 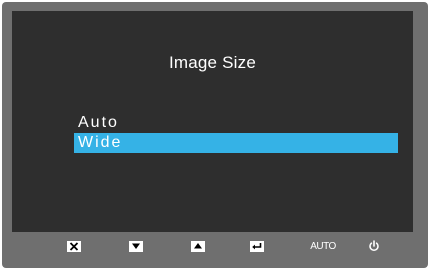 I want to click on close-icon, so click(x=74, y=246).